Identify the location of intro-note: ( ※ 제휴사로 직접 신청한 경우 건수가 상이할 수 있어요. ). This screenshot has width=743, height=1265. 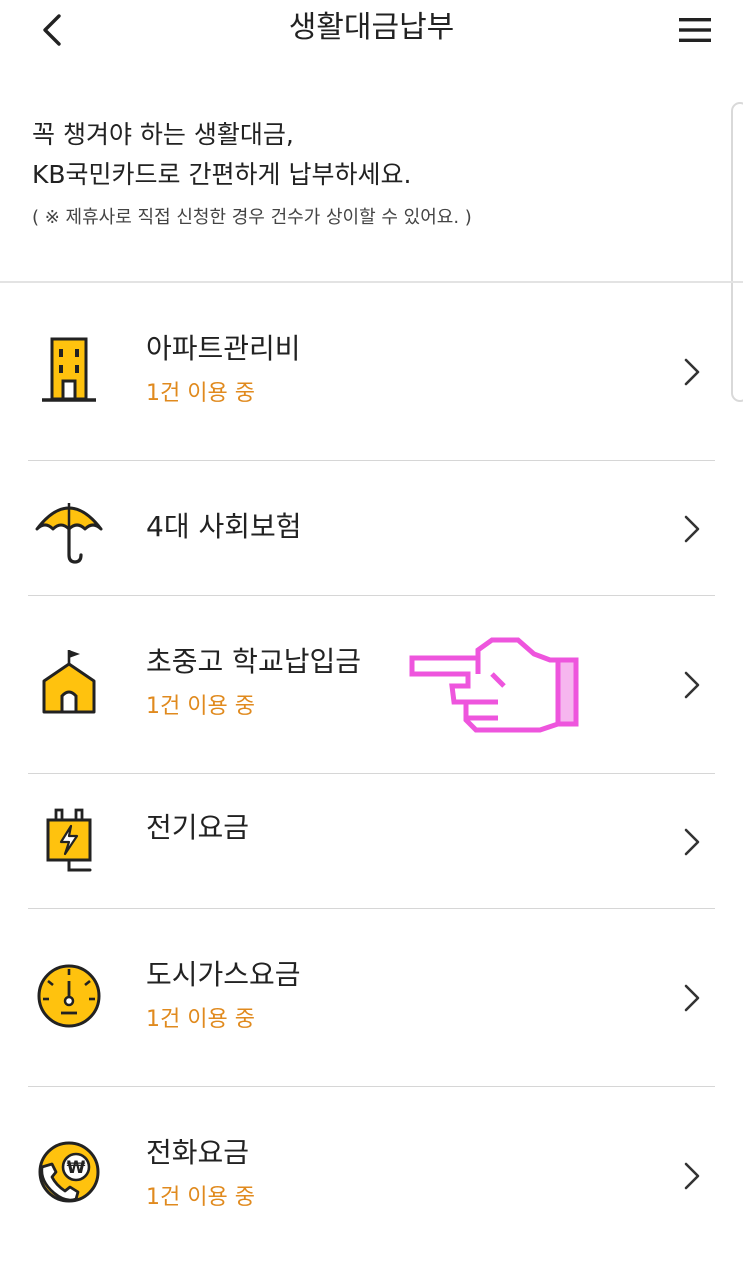
(252, 217).